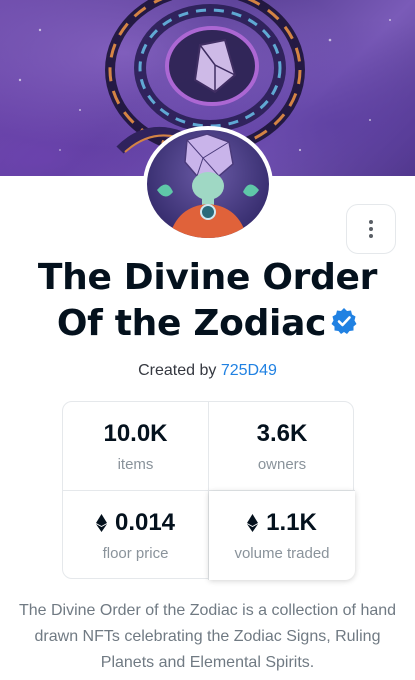  I want to click on collection-avatar, so click(208, 184).